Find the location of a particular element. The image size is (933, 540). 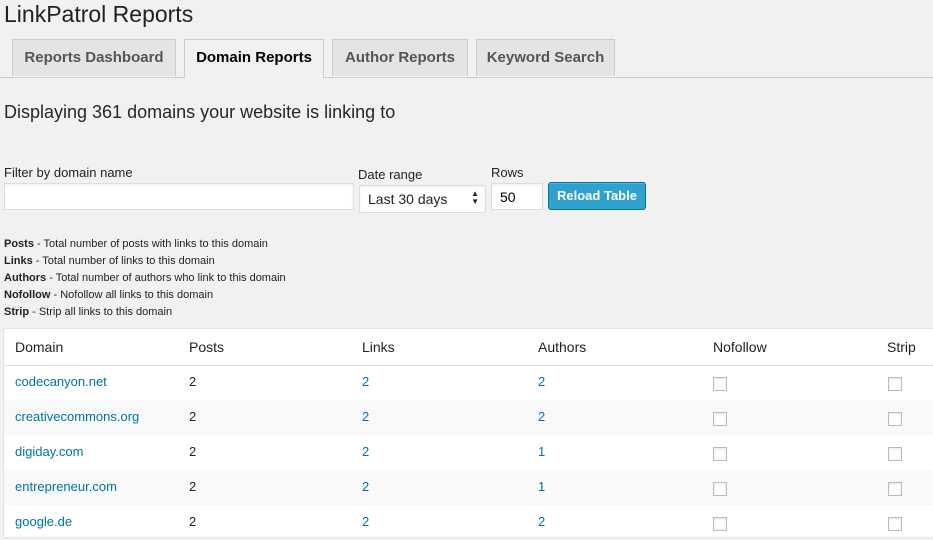

date-range-value: Last 30 days is located at coordinates (408, 199).